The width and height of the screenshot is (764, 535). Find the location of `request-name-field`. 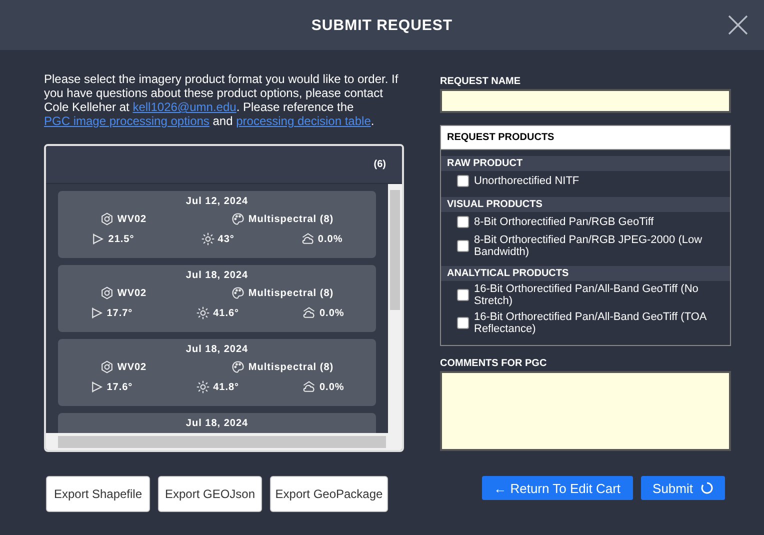

request-name-field is located at coordinates (585, 101).